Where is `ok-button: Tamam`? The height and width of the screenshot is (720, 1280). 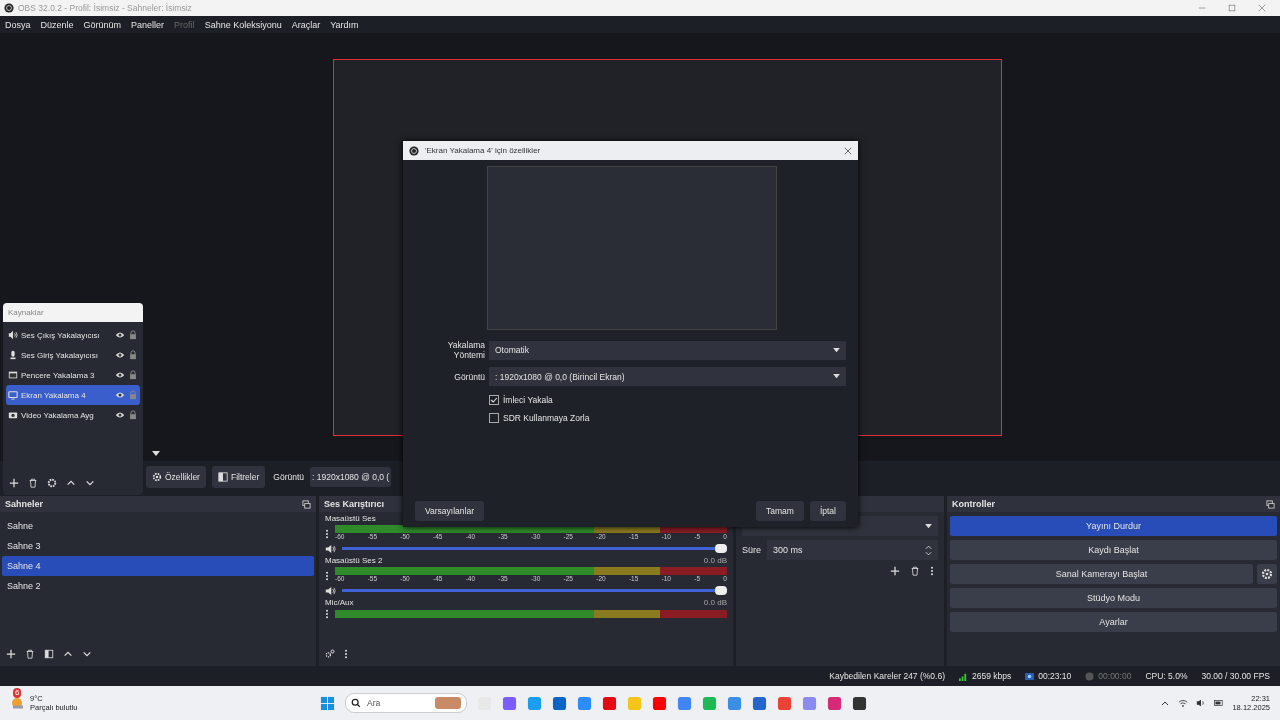 ok-button: Tamam is located at coordinates (780, 511).